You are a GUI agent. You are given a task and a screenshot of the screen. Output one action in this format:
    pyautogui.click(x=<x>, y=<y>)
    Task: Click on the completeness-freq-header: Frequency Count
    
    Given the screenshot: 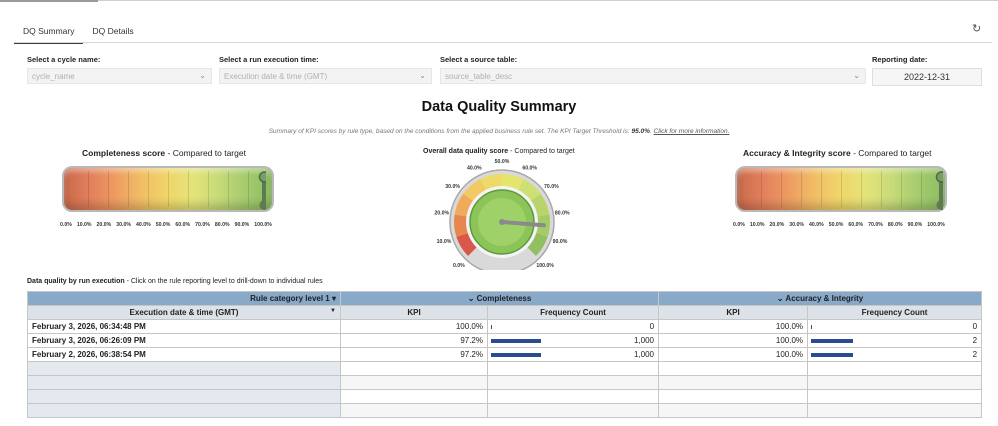 What is the action you would take?
    pyautogui.click(x=573, y=312)
    